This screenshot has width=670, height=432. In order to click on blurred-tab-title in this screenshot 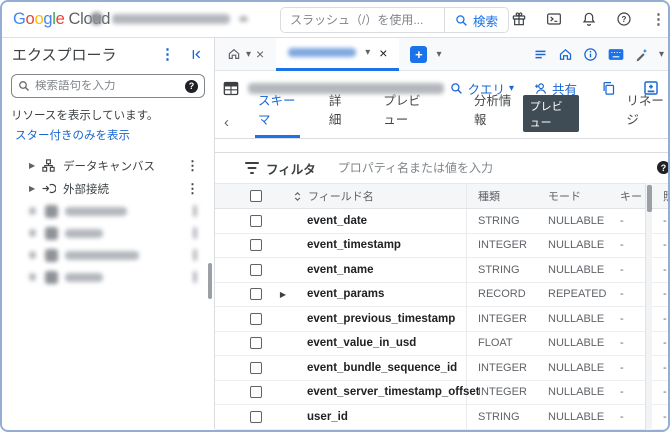, I will do `click(322, 52)`.